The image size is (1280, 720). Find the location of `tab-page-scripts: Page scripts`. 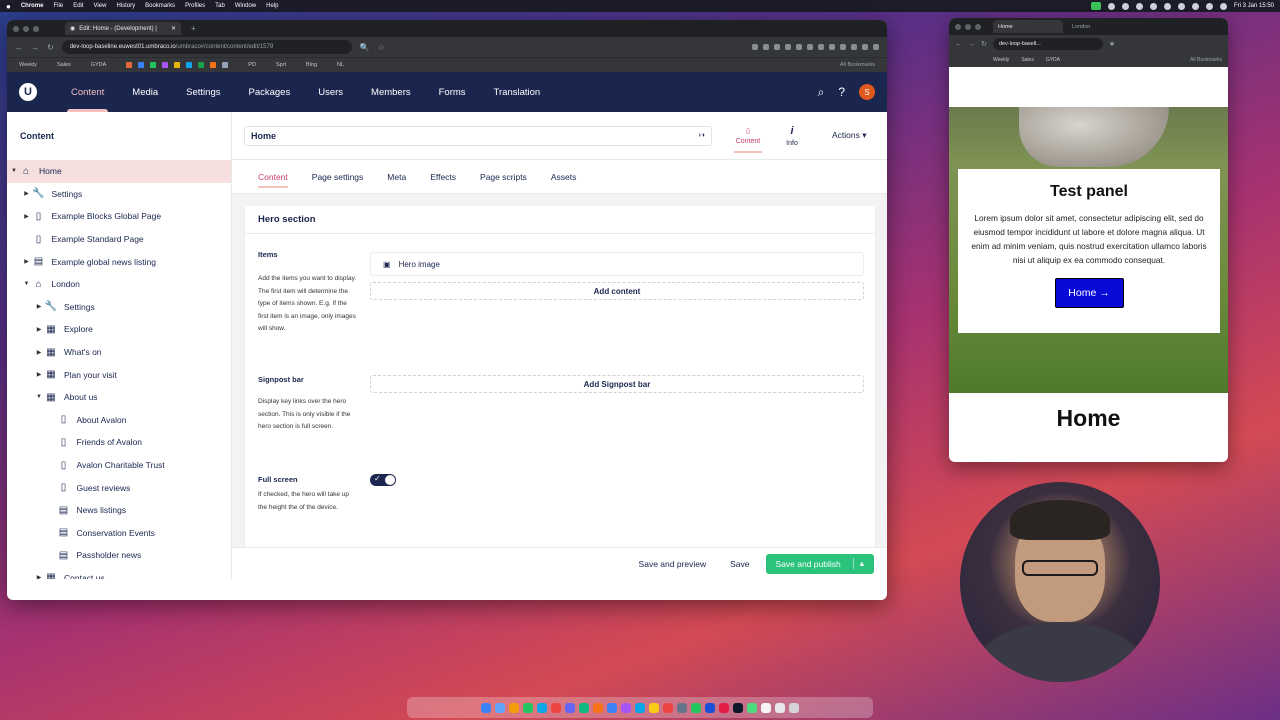

tab-page-scripts: Page scripts is located at coordinates (503, 177).